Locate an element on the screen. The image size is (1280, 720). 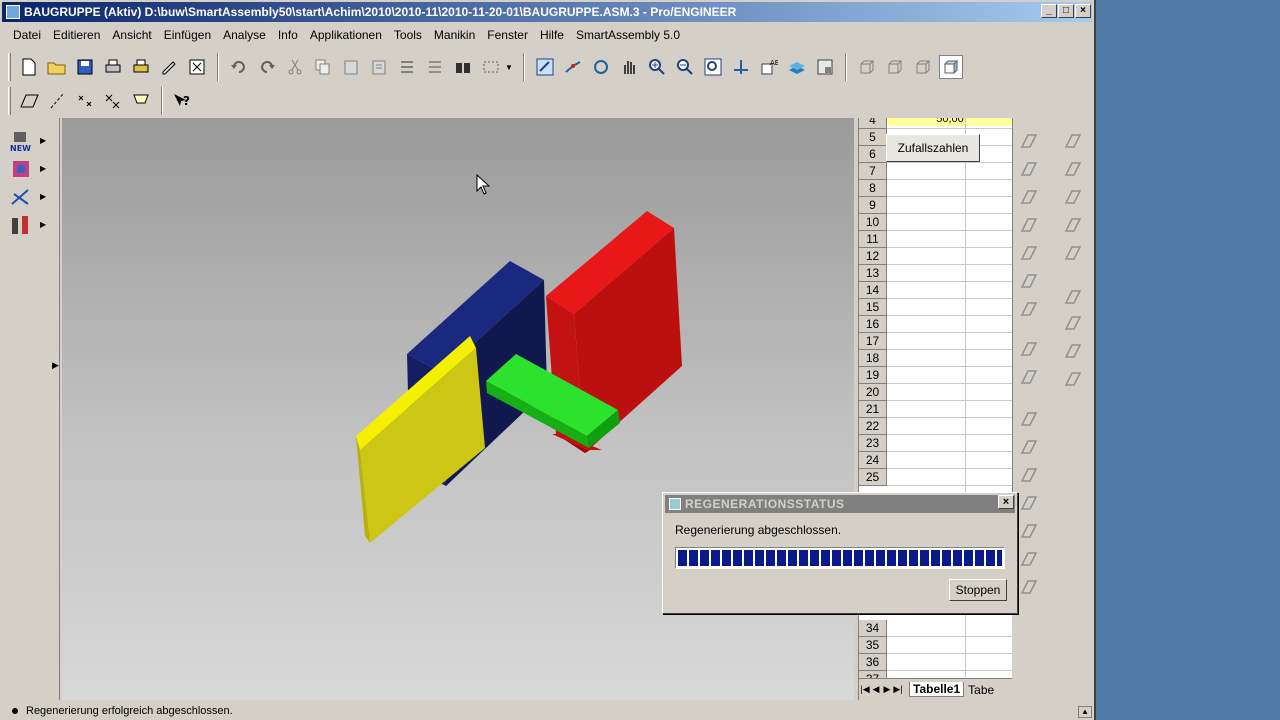
row-header: 19 is located at coordinates (873, 375).